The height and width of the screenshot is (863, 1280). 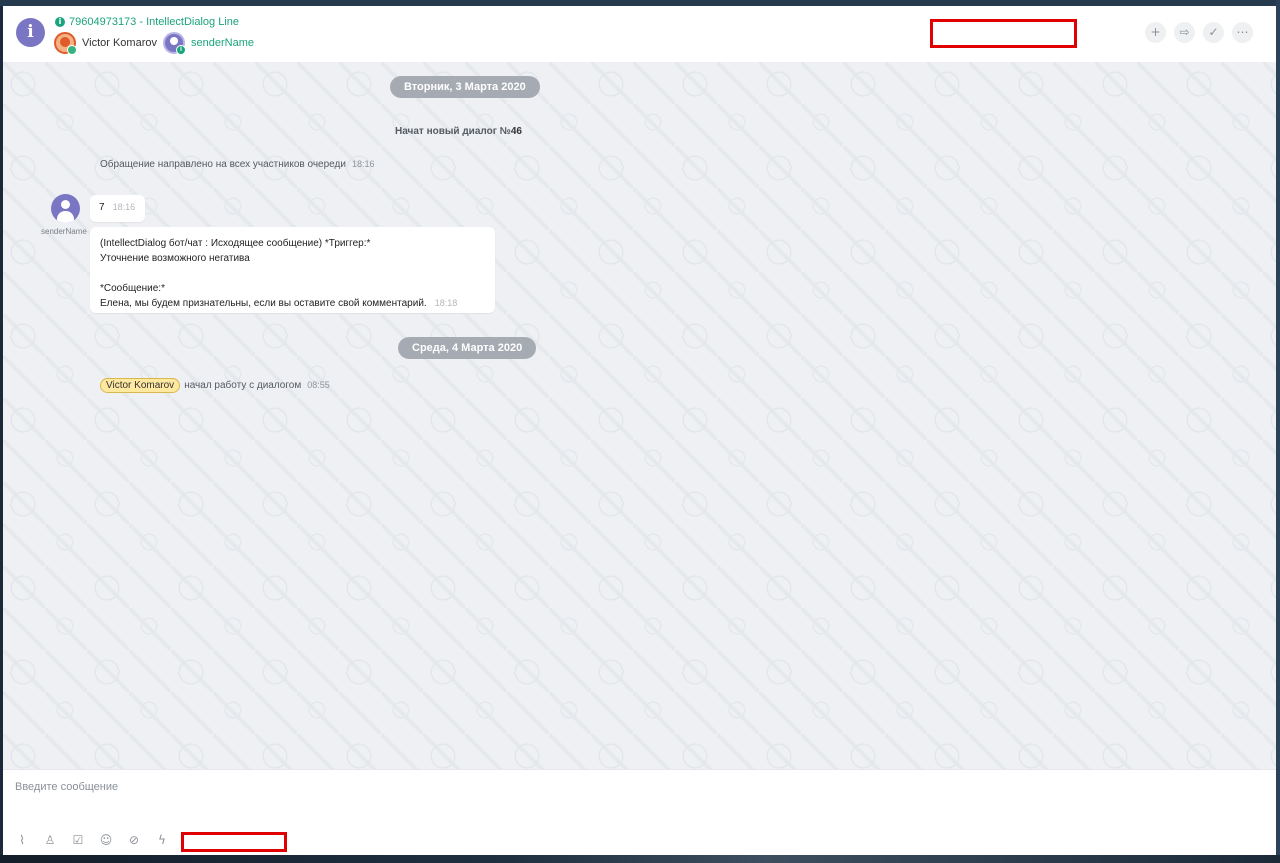 What do you see at coordinates (1278, 431) in the screenshot?
I see `desktop-background-right` at bounding box center [1278, 431].